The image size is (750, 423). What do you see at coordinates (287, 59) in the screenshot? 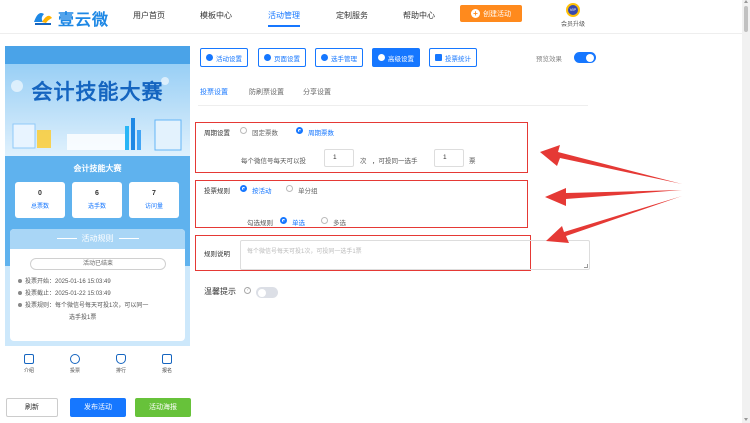
I see `tool-label: 页面设置` at bounding box center [287, 59].